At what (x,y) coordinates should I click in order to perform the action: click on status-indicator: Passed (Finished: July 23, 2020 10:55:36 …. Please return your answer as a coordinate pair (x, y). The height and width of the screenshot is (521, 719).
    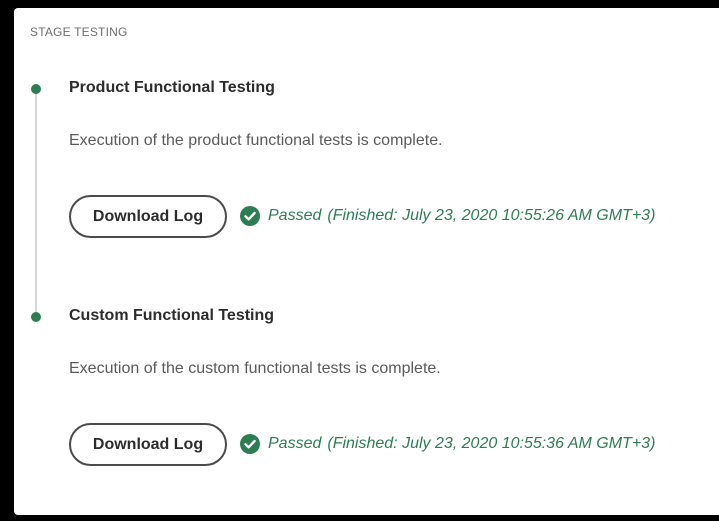
    Looking at the image, I should click on (447, 444).